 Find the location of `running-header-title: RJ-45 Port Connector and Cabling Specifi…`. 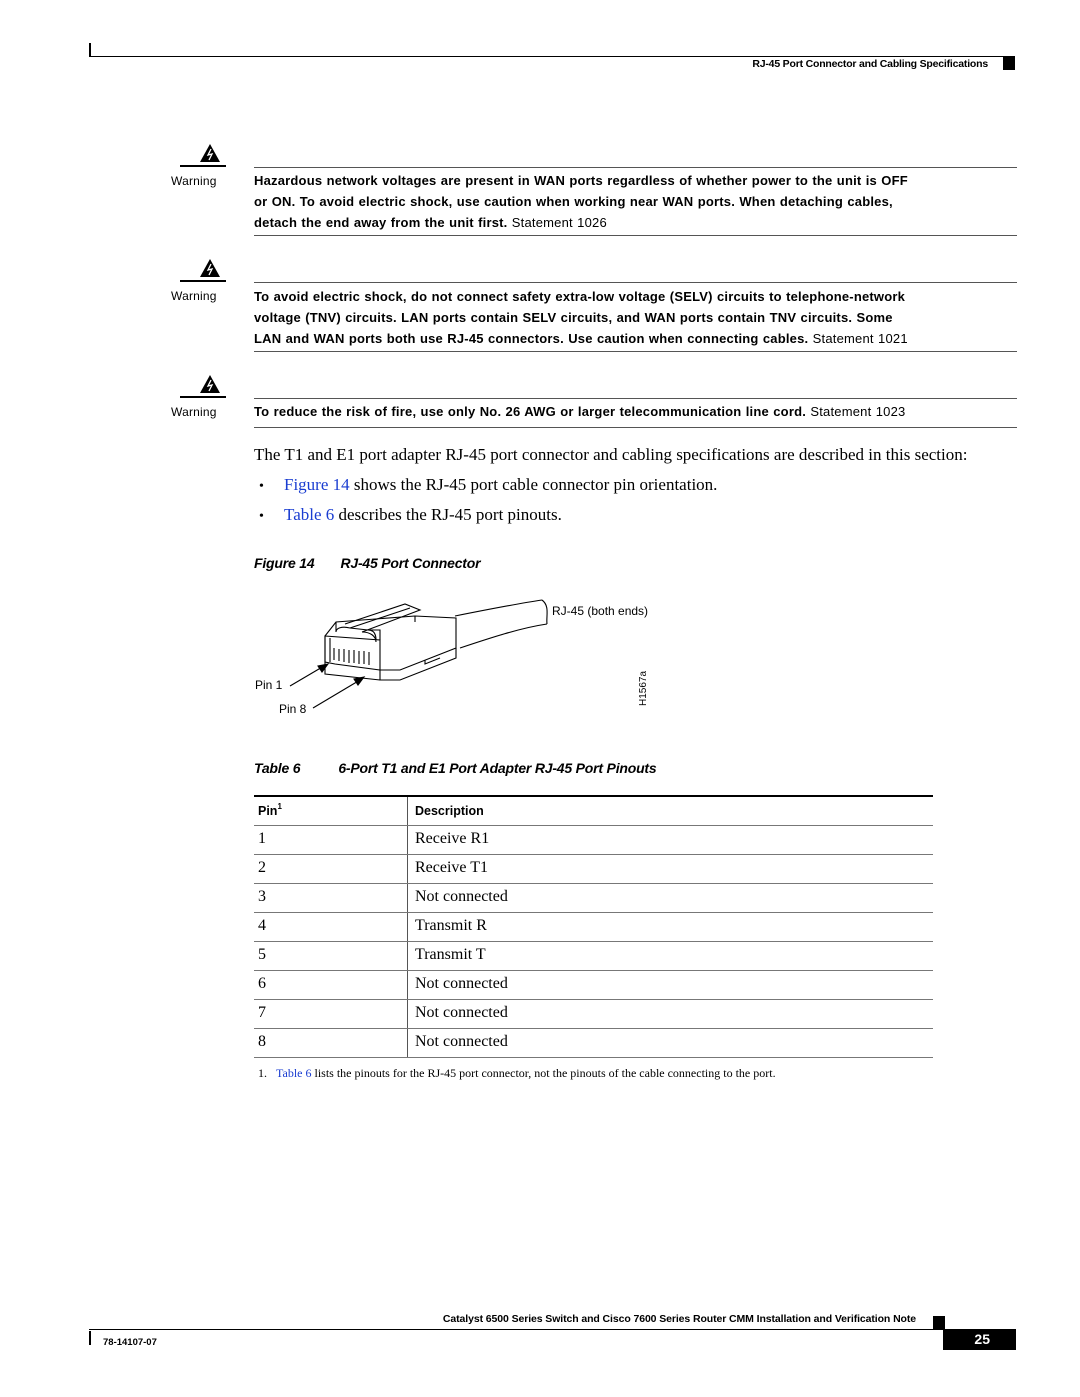

running-header-title: RJ-45 Port Connector and Cabling Specifi… is located at coordinates (870, 64).